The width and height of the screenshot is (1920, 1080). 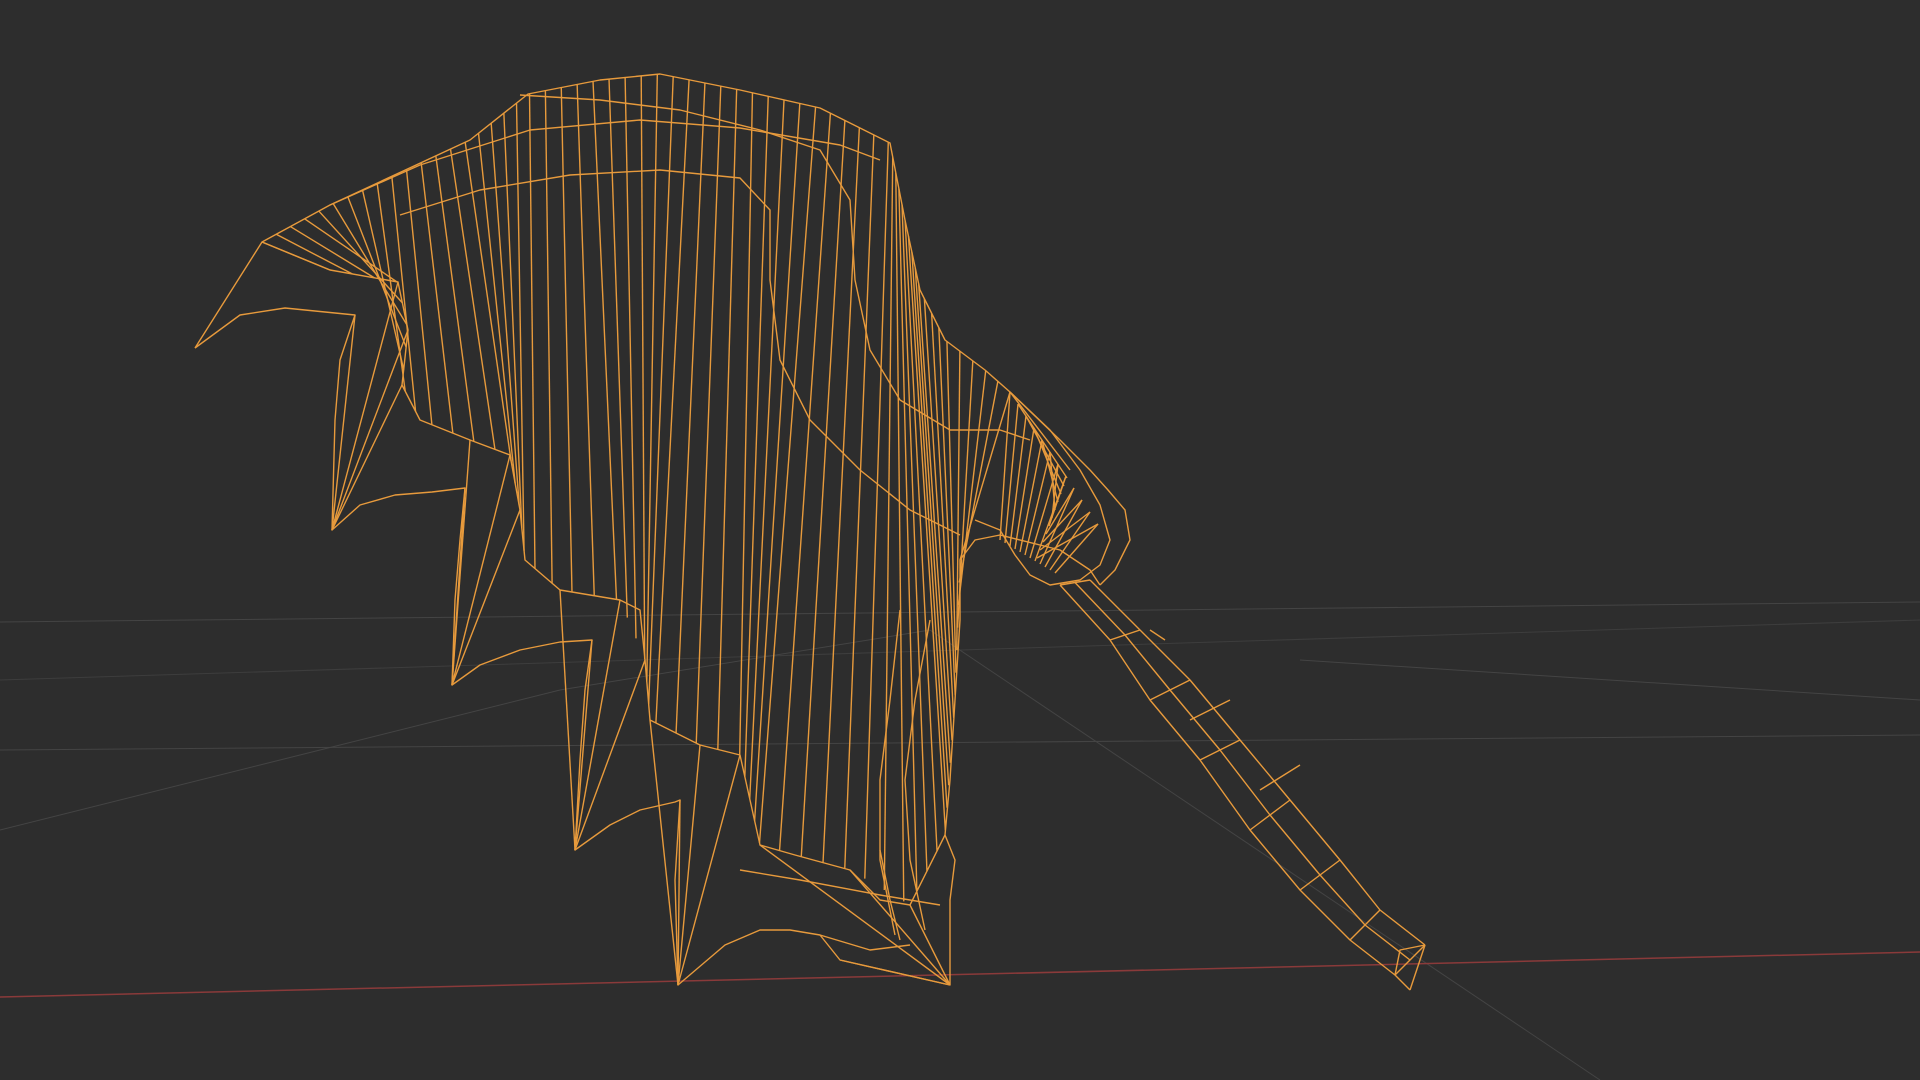 What do you see at coordinates (680, 352) in the screenshot?
I see `arch-loop` at bounding box center [680, 352].